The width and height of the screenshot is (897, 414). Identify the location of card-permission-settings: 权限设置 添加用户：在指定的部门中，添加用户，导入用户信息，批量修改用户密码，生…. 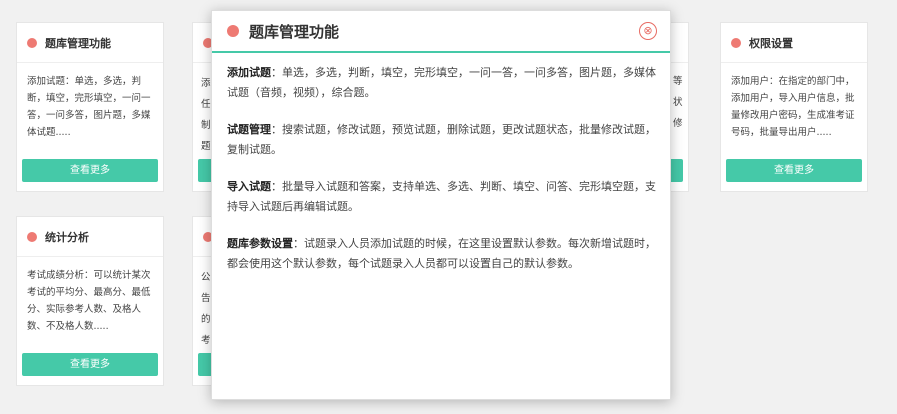
(794, 107).